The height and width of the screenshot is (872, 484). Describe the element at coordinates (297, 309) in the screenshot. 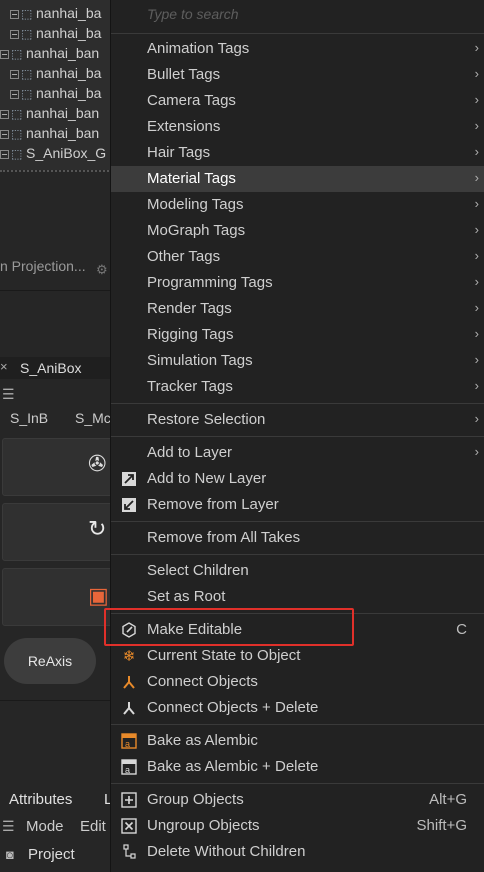

I see `menu-item-render-tags: Render Tags ›` at that location.